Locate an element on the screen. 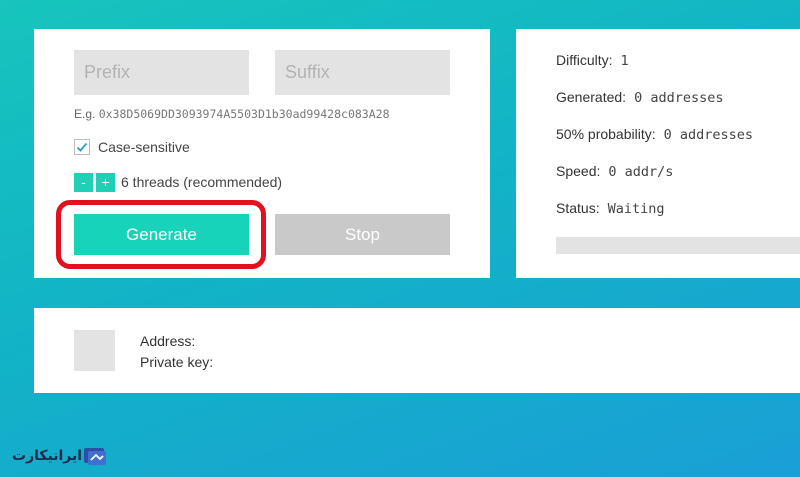 The width and height of the screenshot is (800, 477). difficulty-row: Difficulty: 1 is located at coordinates (592, 60).